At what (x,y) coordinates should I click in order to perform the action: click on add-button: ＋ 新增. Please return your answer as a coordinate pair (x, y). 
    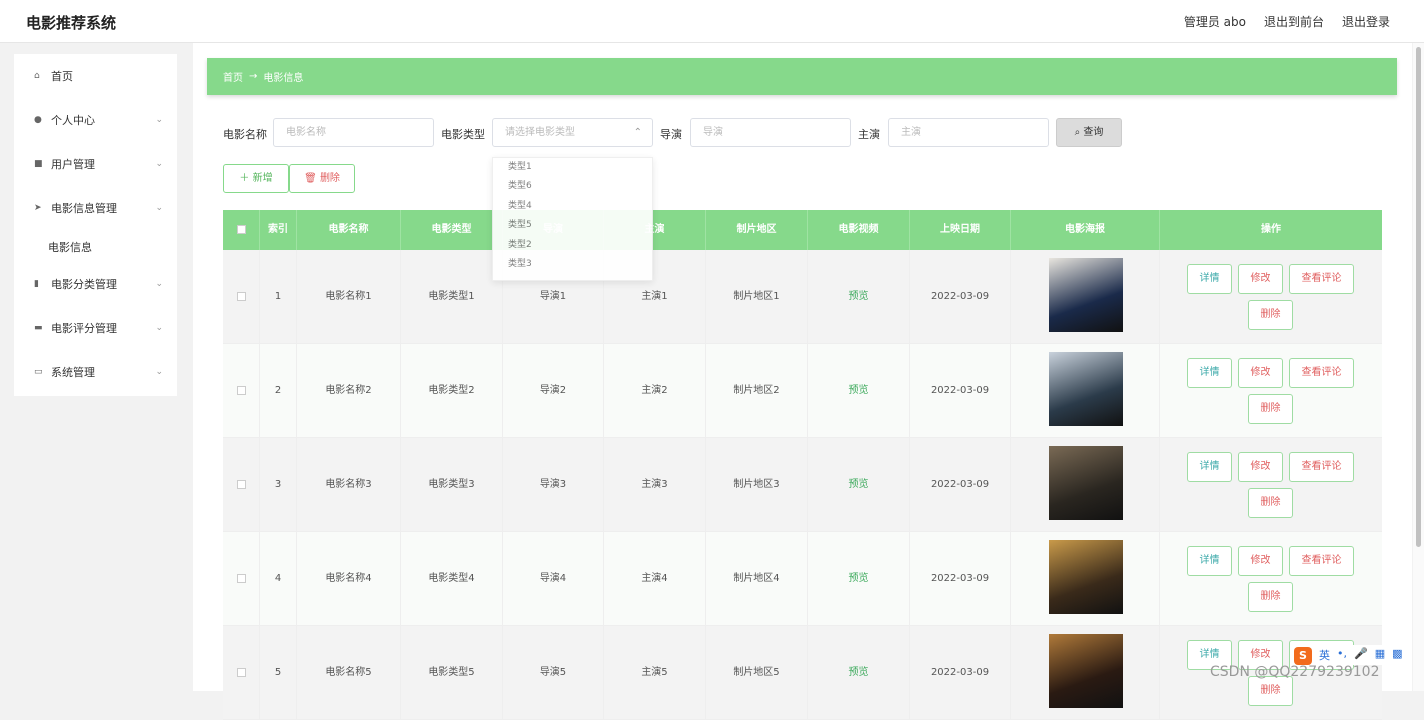
    Looking at the image, I should click on (256, 178).